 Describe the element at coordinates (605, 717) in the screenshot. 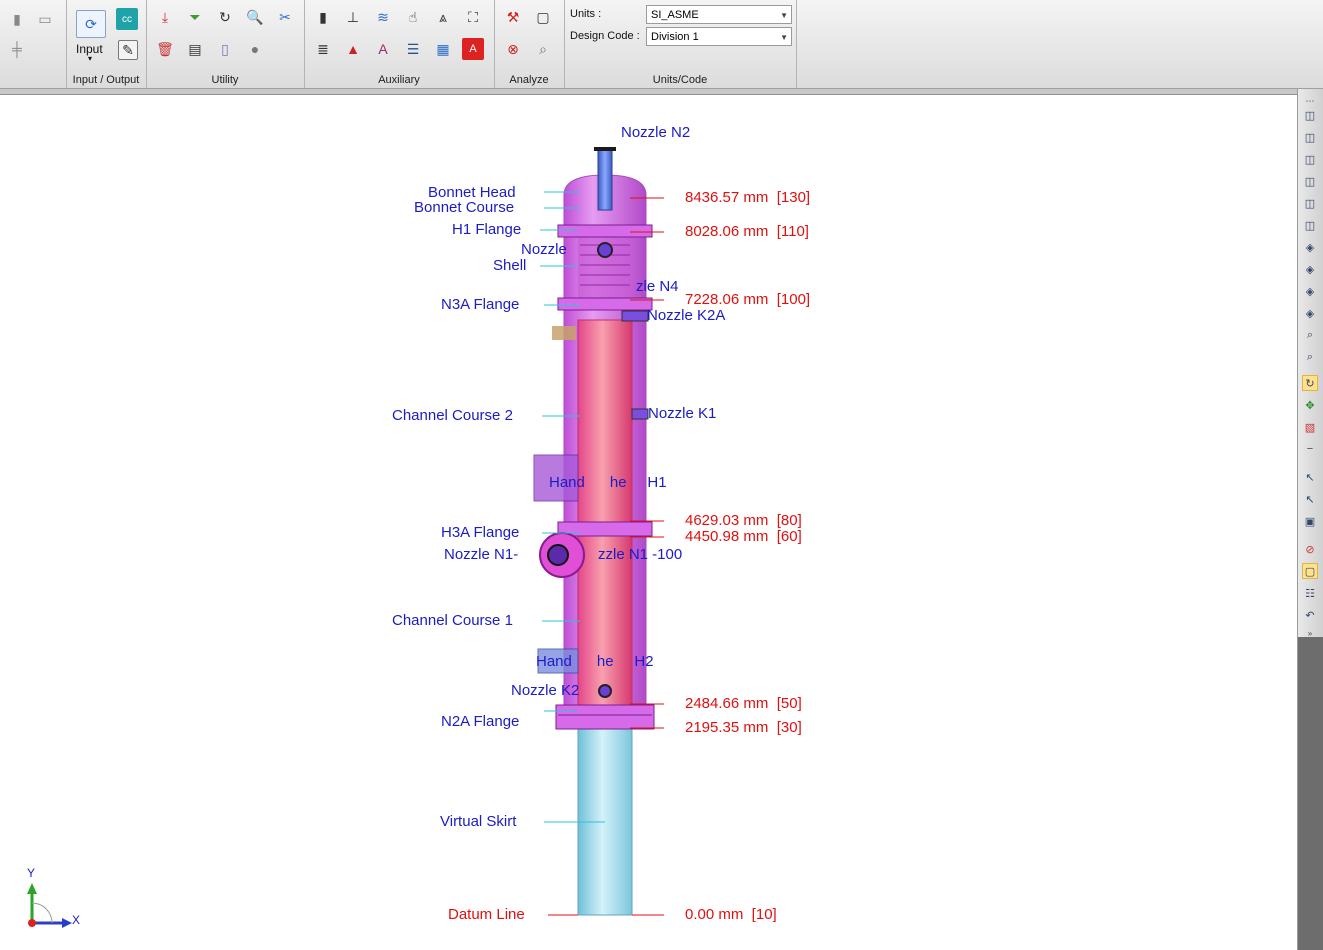

I see `n2a-flange-ring` at that location.